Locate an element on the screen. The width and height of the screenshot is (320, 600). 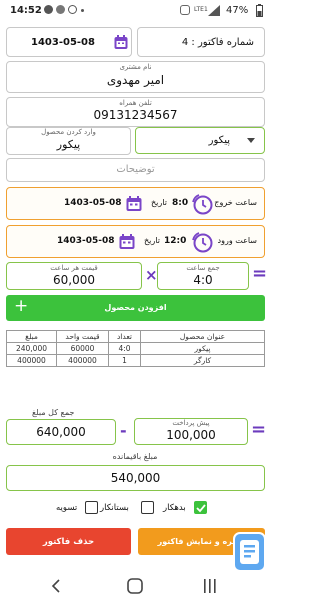
notification-icon is located at coordinates (48, 9).